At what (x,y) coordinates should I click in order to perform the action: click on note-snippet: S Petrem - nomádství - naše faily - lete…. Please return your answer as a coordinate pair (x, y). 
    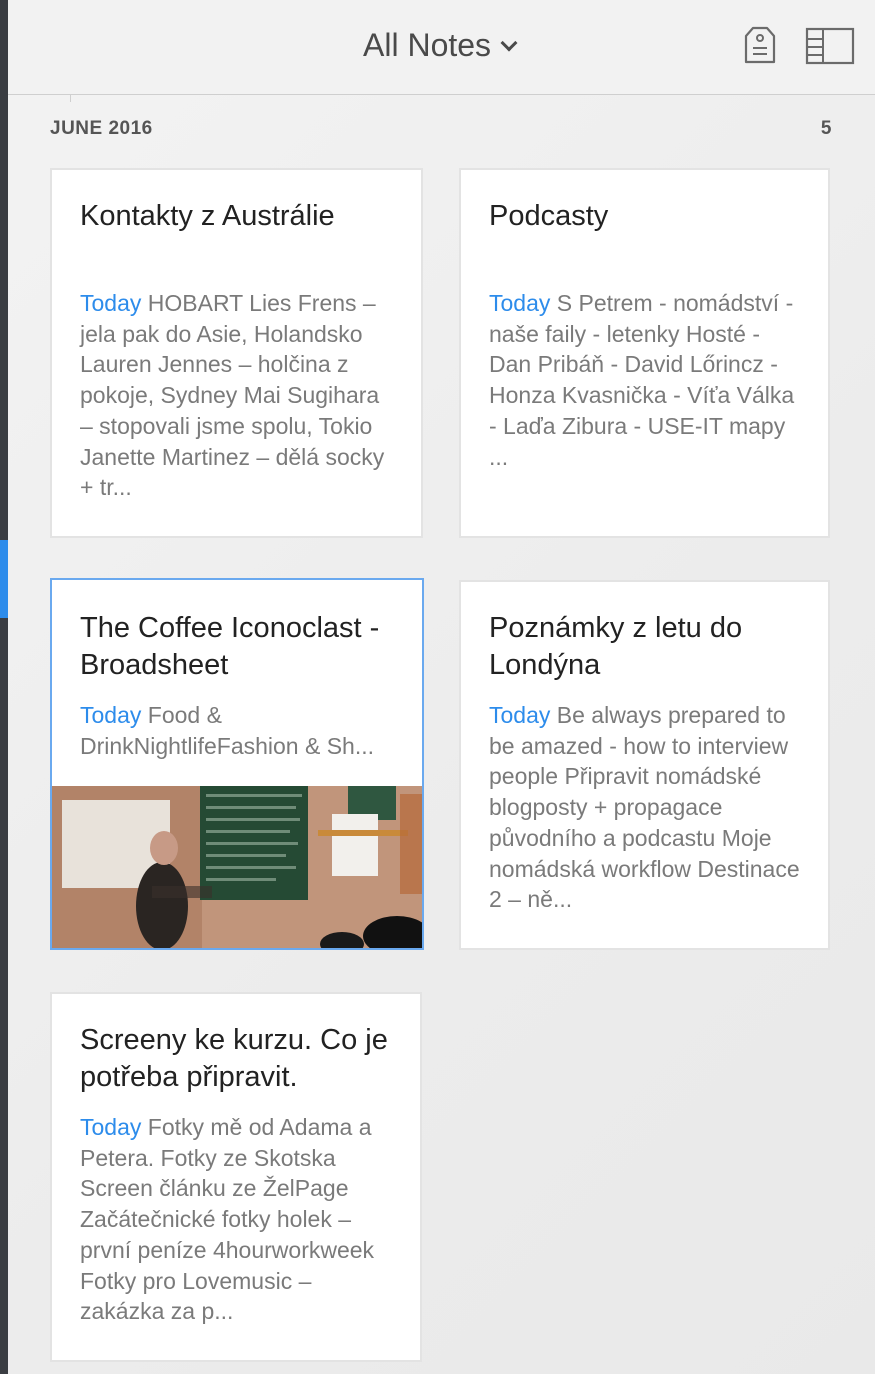
    Looking at the image, I should click on (642, 380).